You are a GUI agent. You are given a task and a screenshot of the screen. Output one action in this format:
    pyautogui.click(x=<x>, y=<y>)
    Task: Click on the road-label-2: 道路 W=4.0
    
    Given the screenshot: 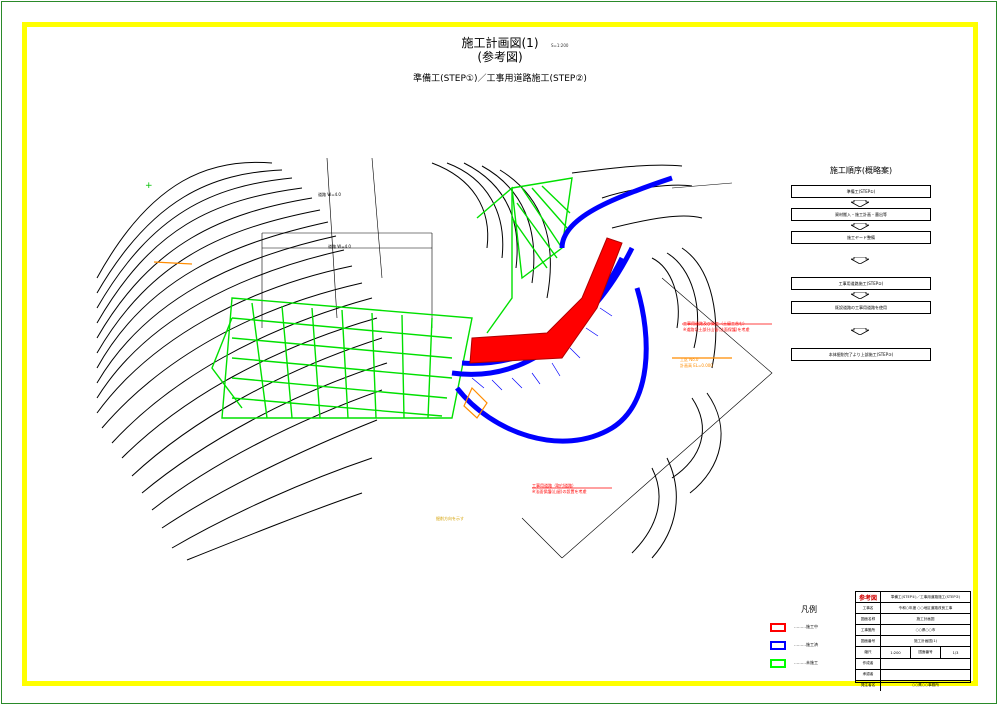 What is the action you would take?
    pyautogui.click(x=339, y=246)
    